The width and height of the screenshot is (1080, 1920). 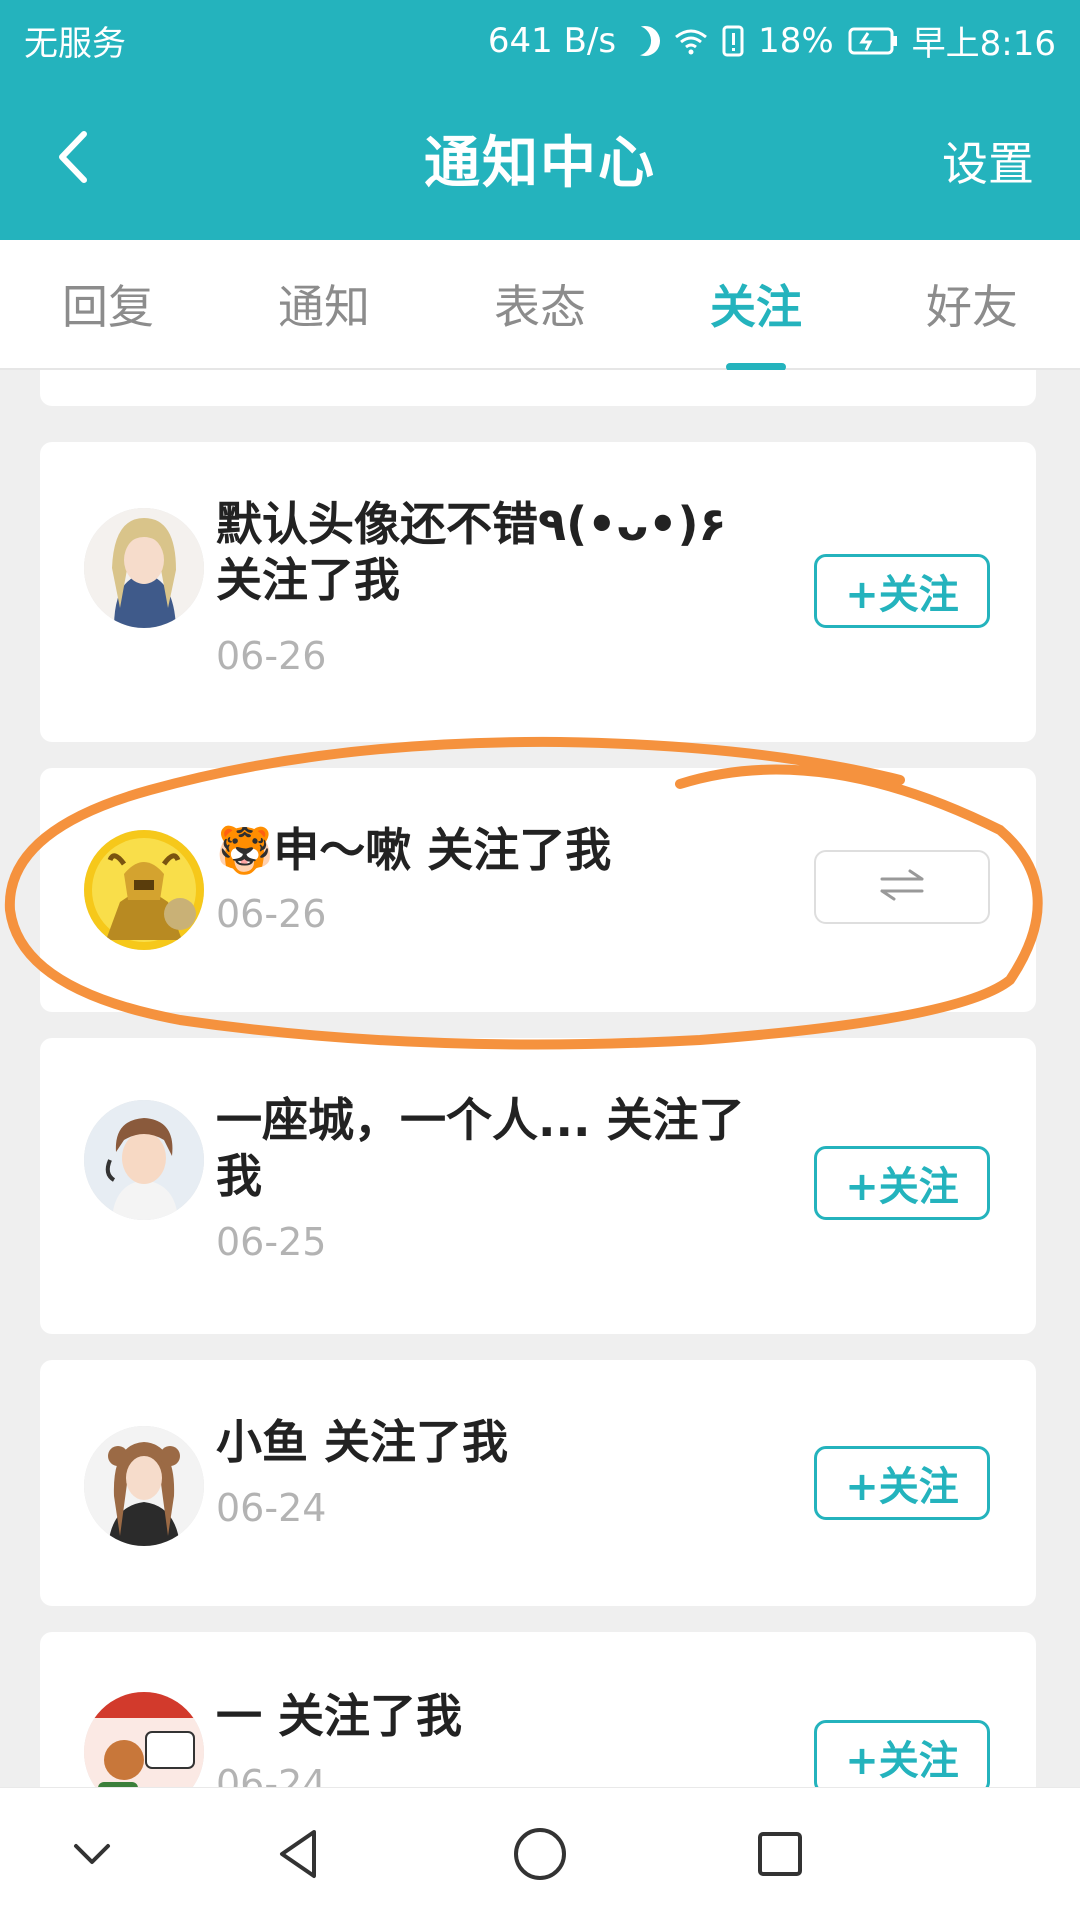 What do you see at coordinates (538, 388) in the screenshot?
I see `list-item-partial` at bounding box center [538, 388].